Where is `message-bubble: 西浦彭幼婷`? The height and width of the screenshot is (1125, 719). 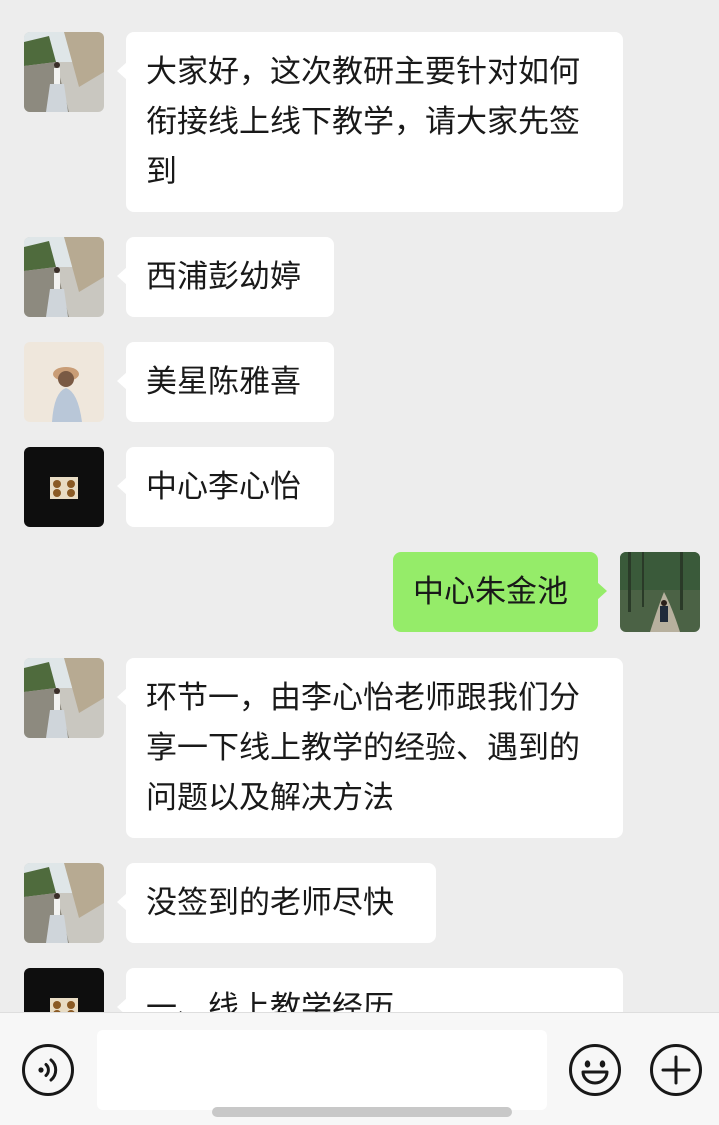
message-bubble: 西浦彭幼婷 is located at coordinates (225, 277).